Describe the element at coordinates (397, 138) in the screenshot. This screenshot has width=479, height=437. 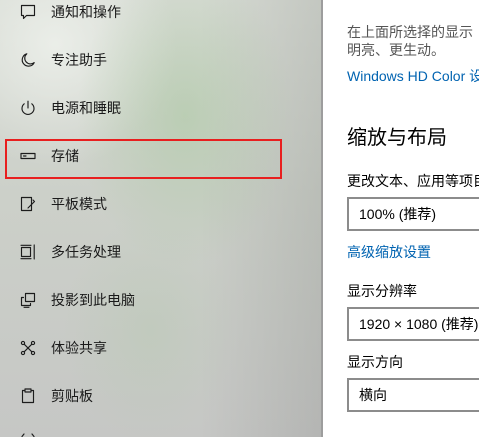
I see `scale-layout-heading: 缩放与布局` at that location.